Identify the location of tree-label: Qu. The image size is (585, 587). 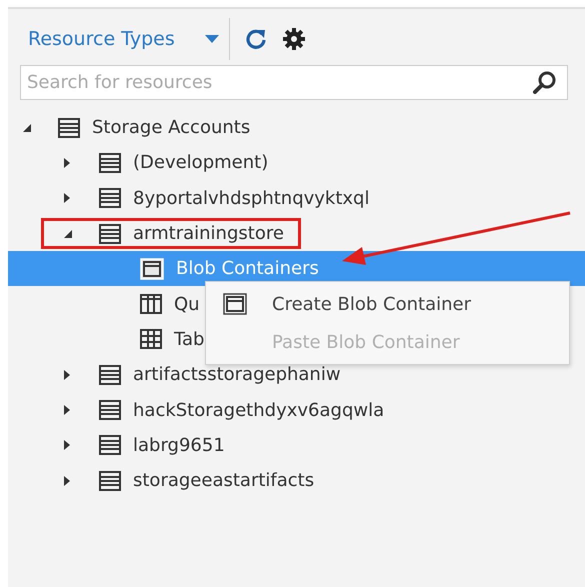
(187, 304).